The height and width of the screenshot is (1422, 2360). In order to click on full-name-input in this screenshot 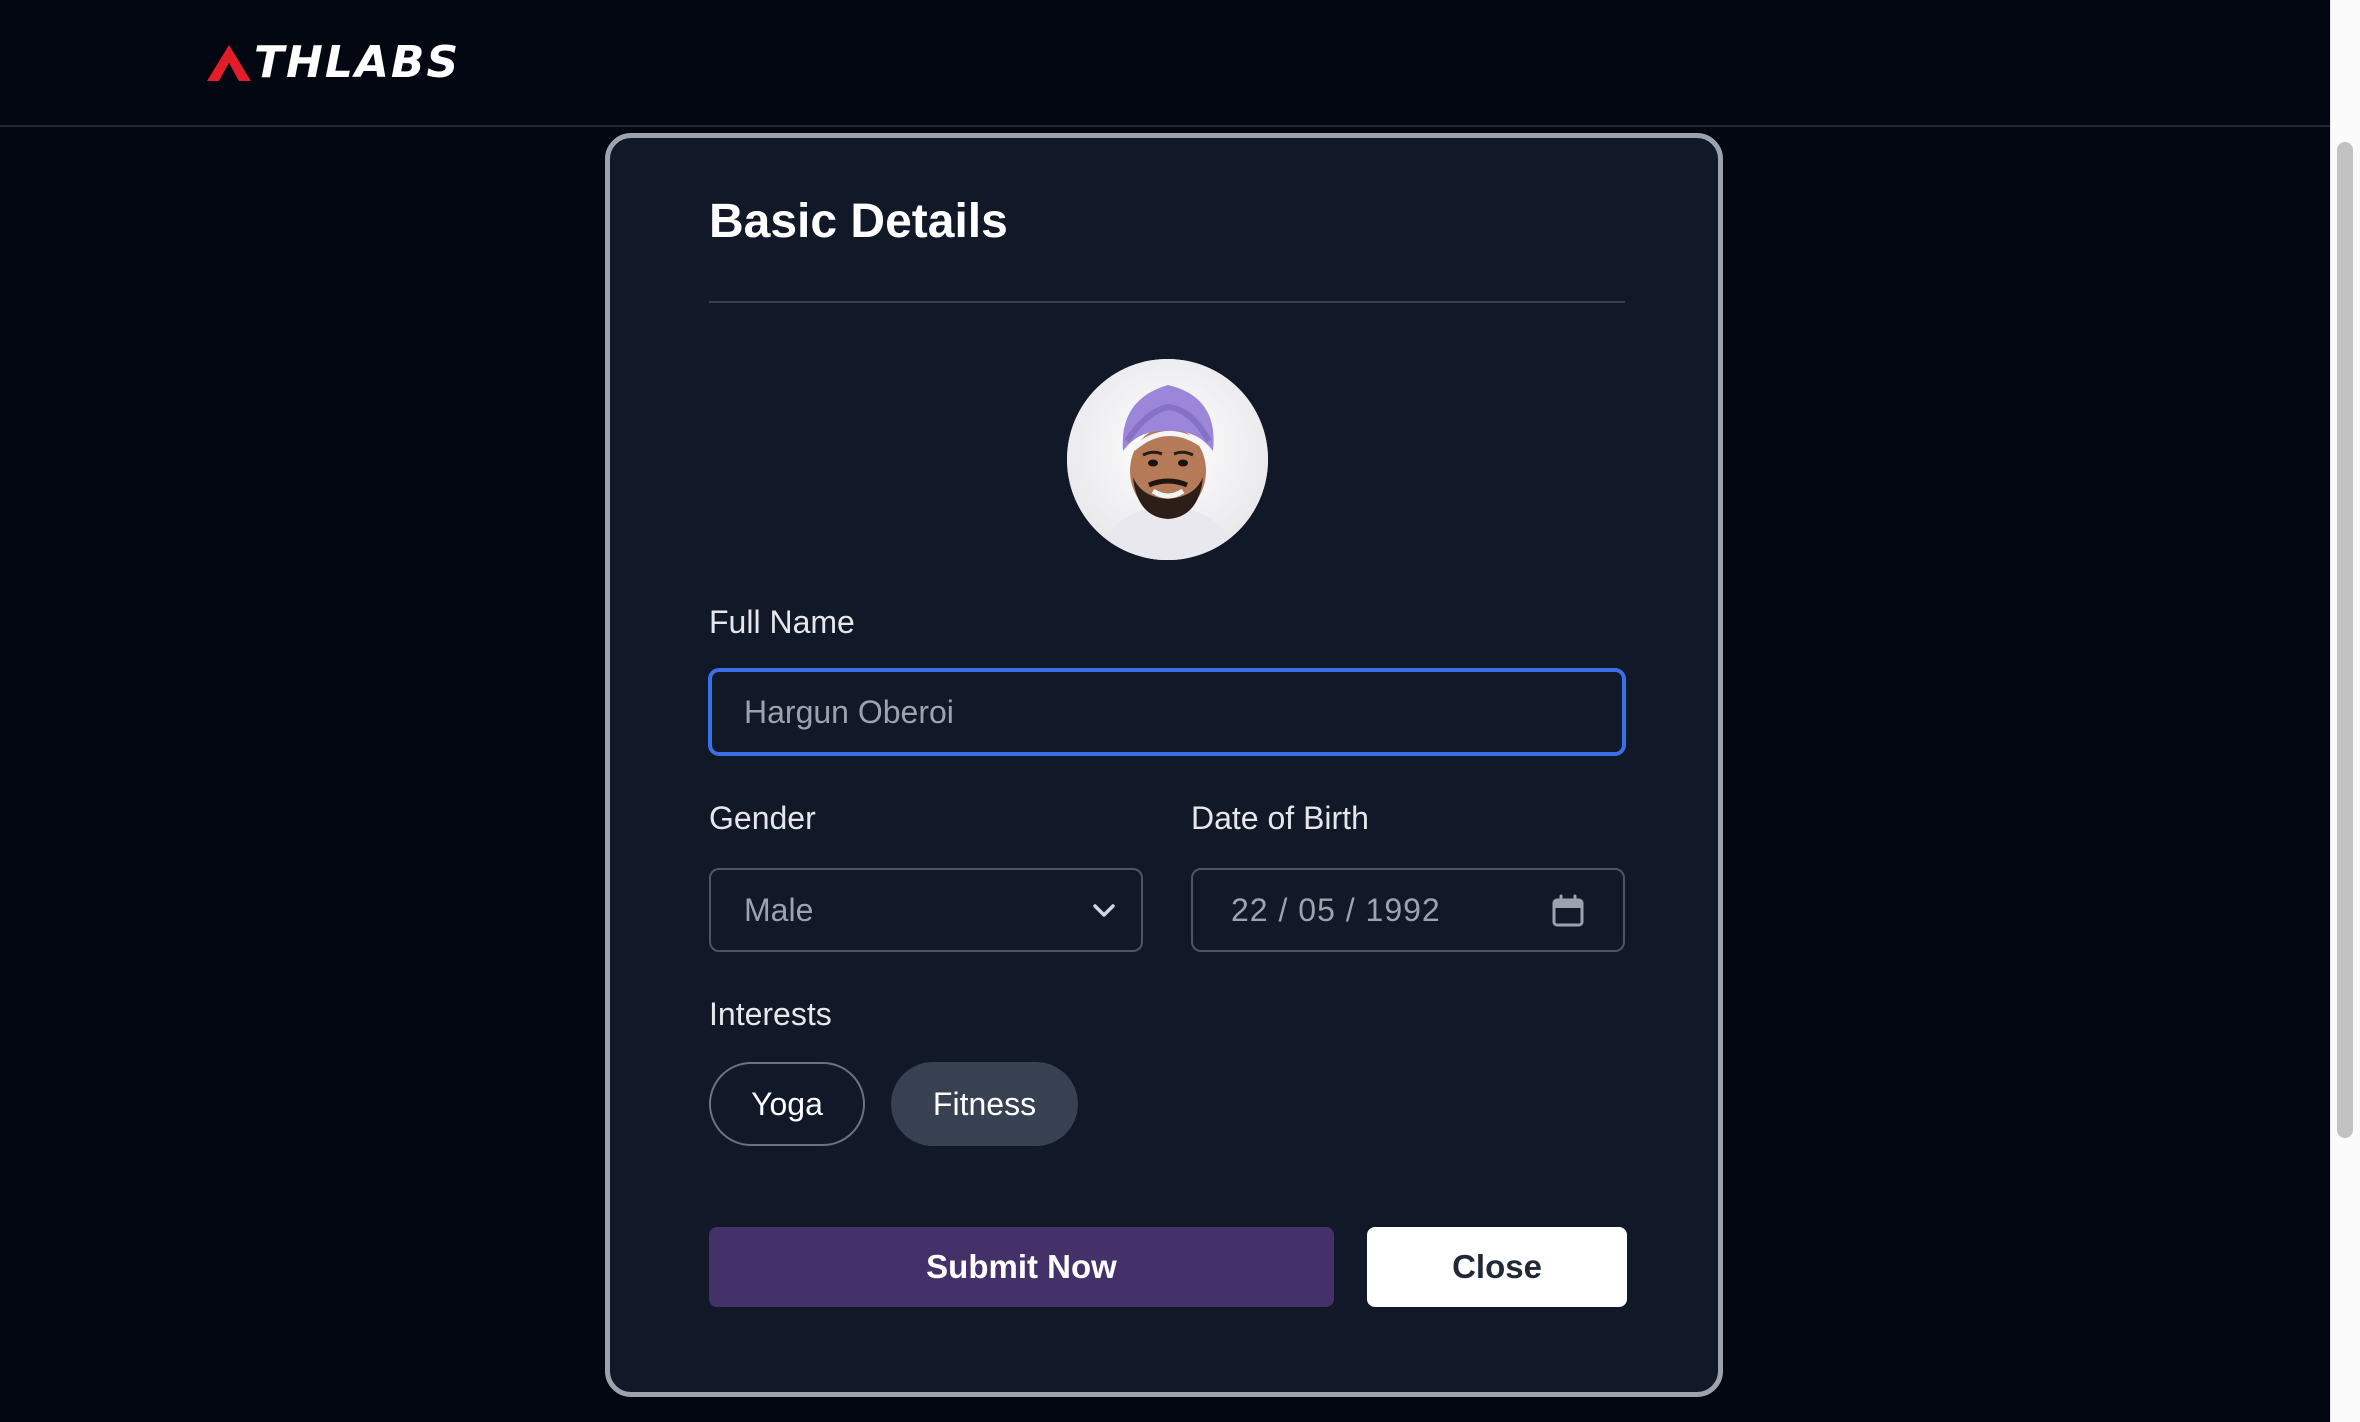, I will do `click(1167, 712)`.